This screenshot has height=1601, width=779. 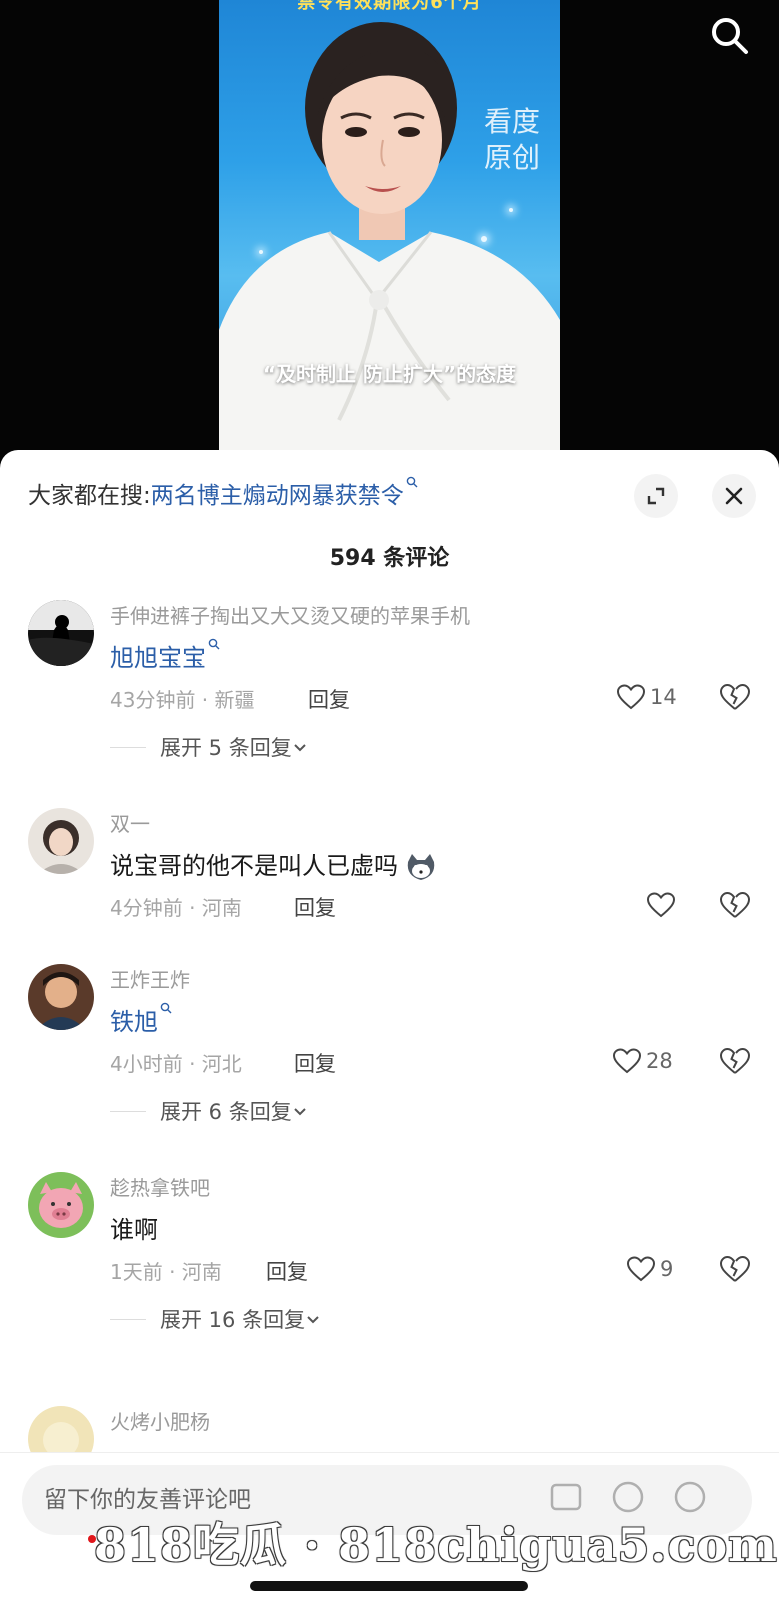 I want to click on comment-text-search-link: 旭旭宝宝, so click(x=165, y=655).